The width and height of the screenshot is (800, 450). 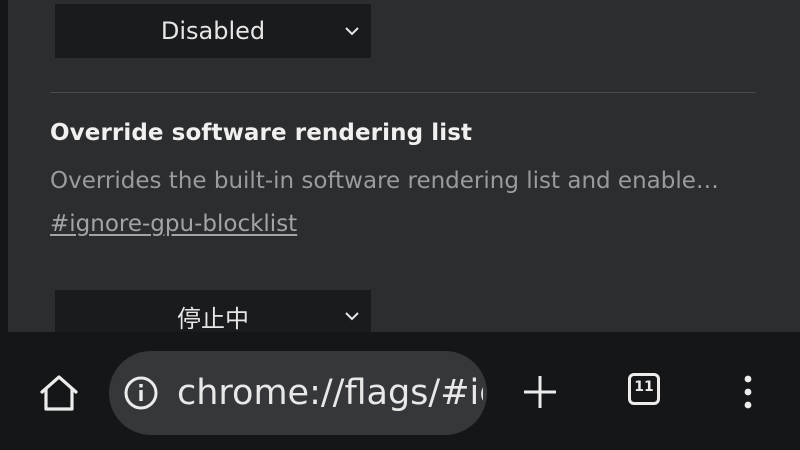 I want to click on url-text: chrome://flags/#ignore-gpu-blocklist, so click(x=330, y=393).